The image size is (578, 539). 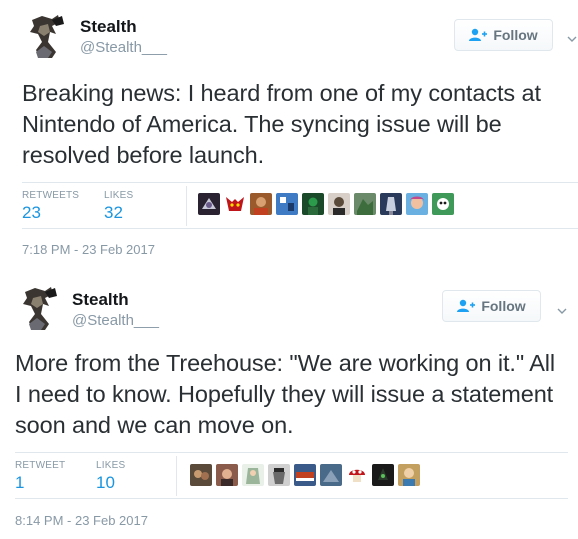 What do you see at coordinates (105, 483) in the screenshot?
I see `likes-count: 10` at bounding box center [105, 483].